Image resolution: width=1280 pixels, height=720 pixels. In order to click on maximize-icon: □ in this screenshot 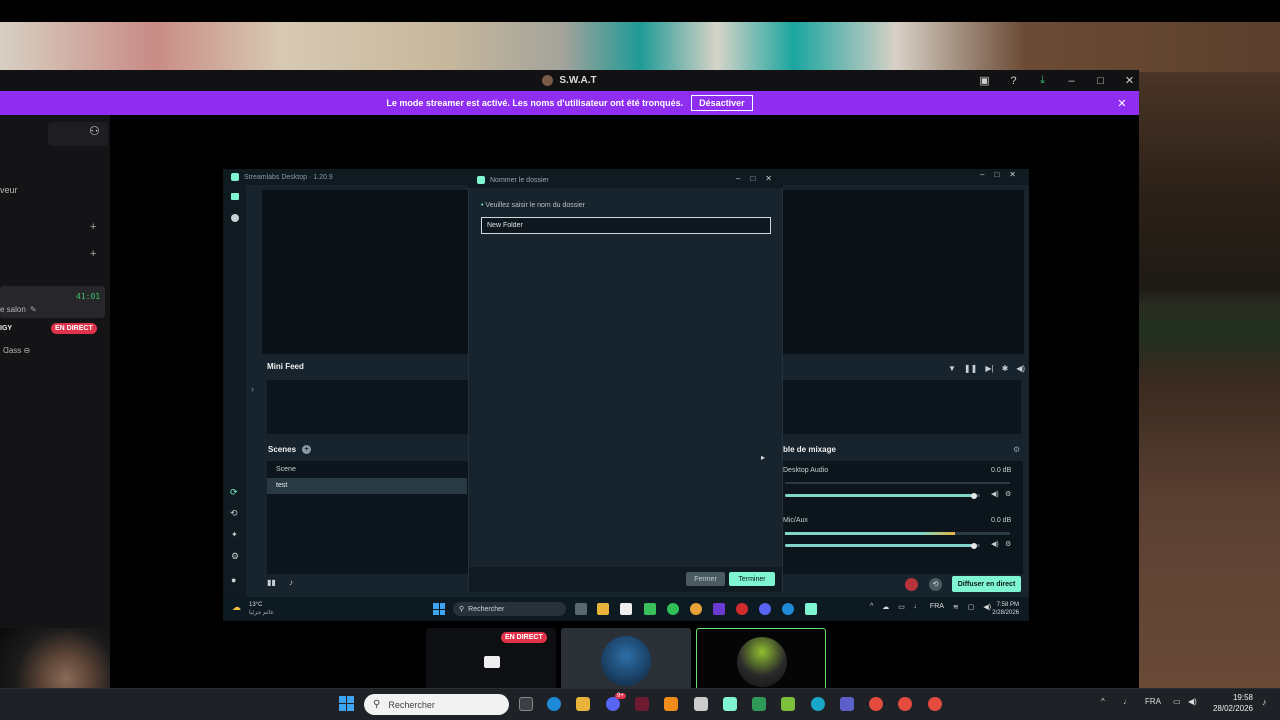, I will do `click(1100, 80)`.